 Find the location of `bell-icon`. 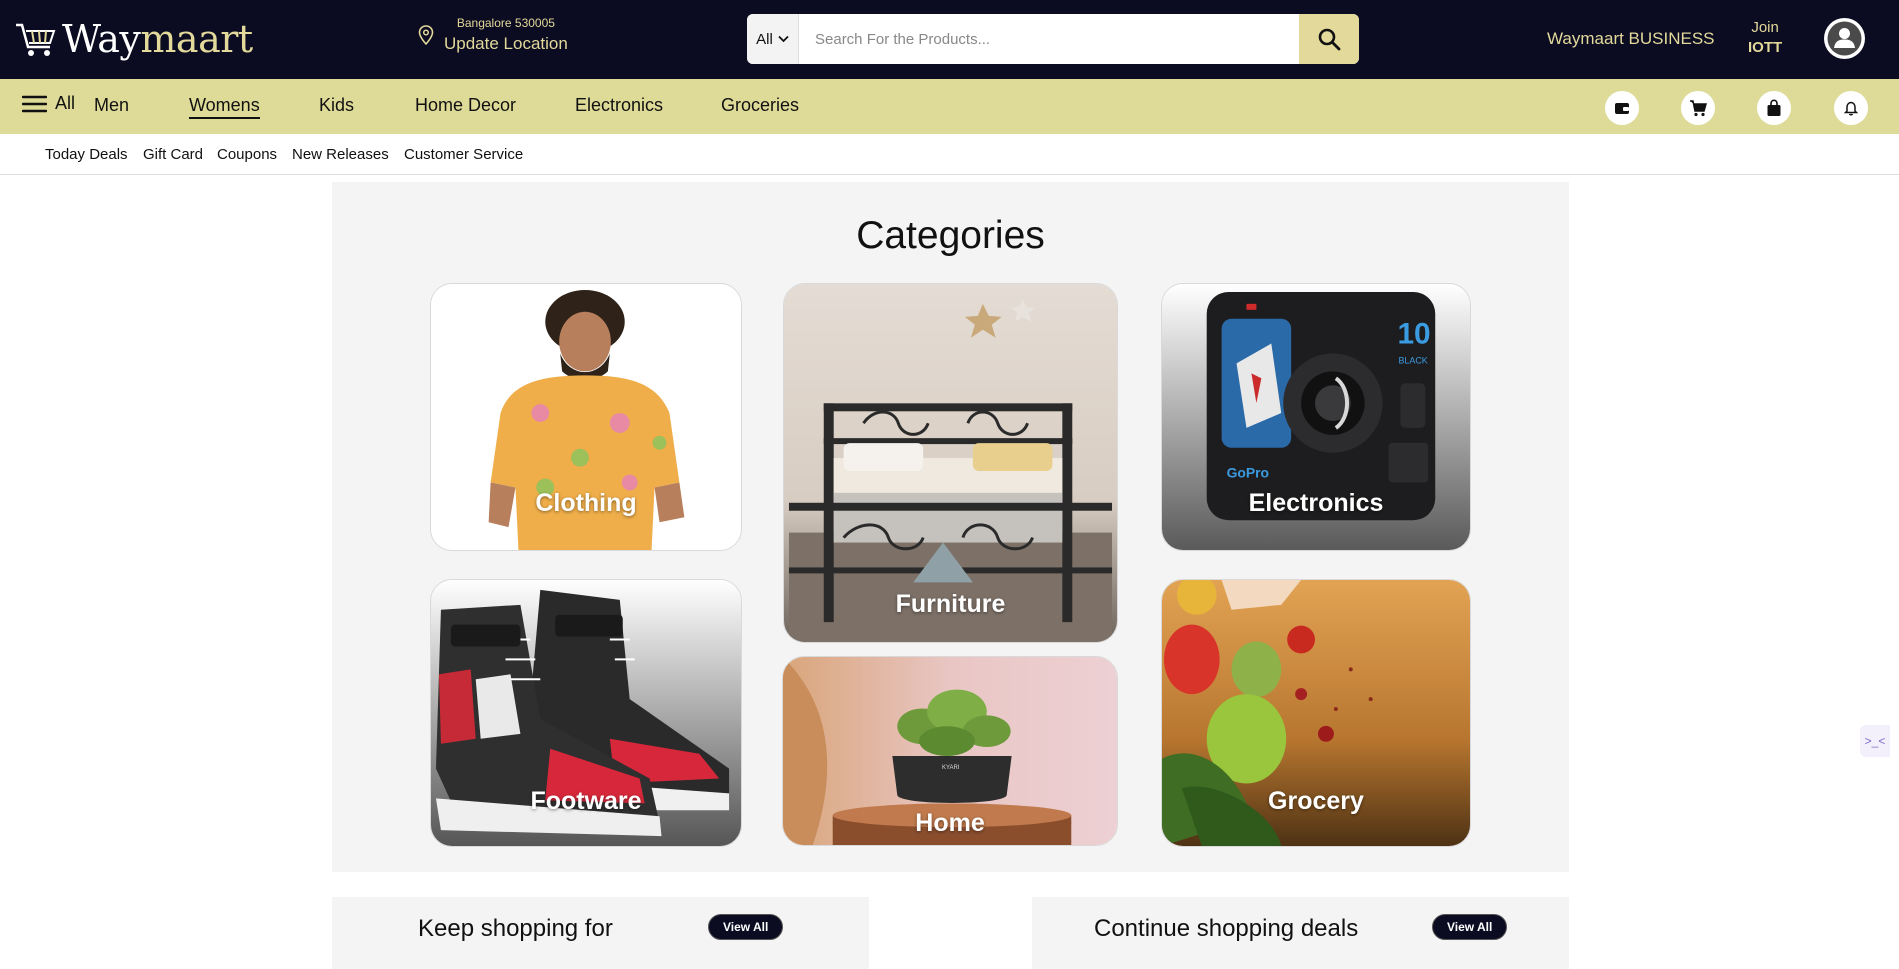

bell-icon is located at coordinates (1851, 108).